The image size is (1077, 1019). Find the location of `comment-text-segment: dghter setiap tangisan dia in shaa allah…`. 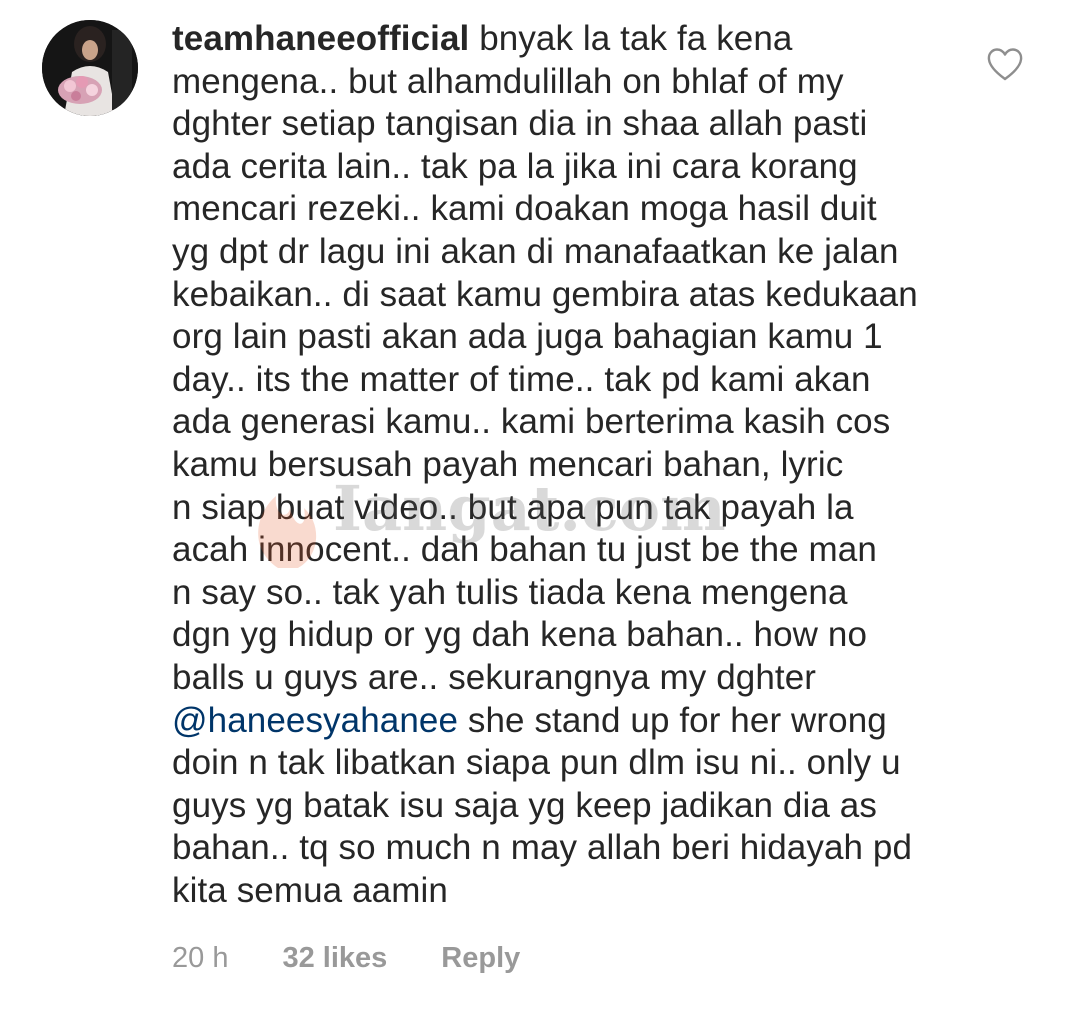

comment-text-segment: dghter setiap tangisan dia in shaa allah… is located at coordinates (520, 124).